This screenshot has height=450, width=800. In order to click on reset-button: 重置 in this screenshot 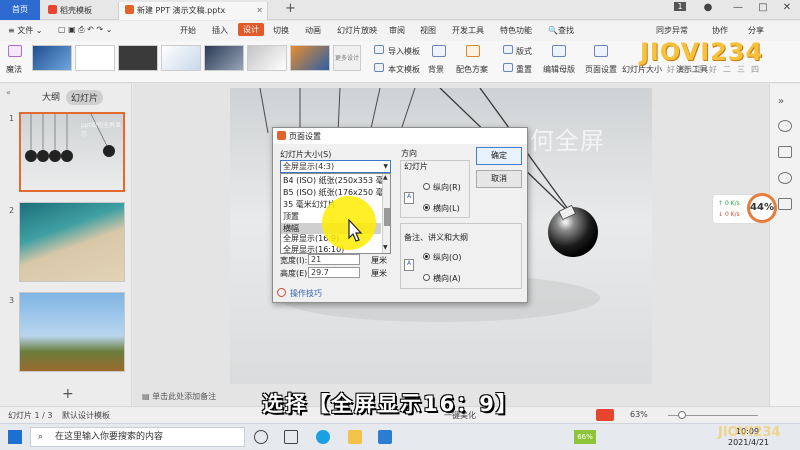, I will do `click(524, 69)`.